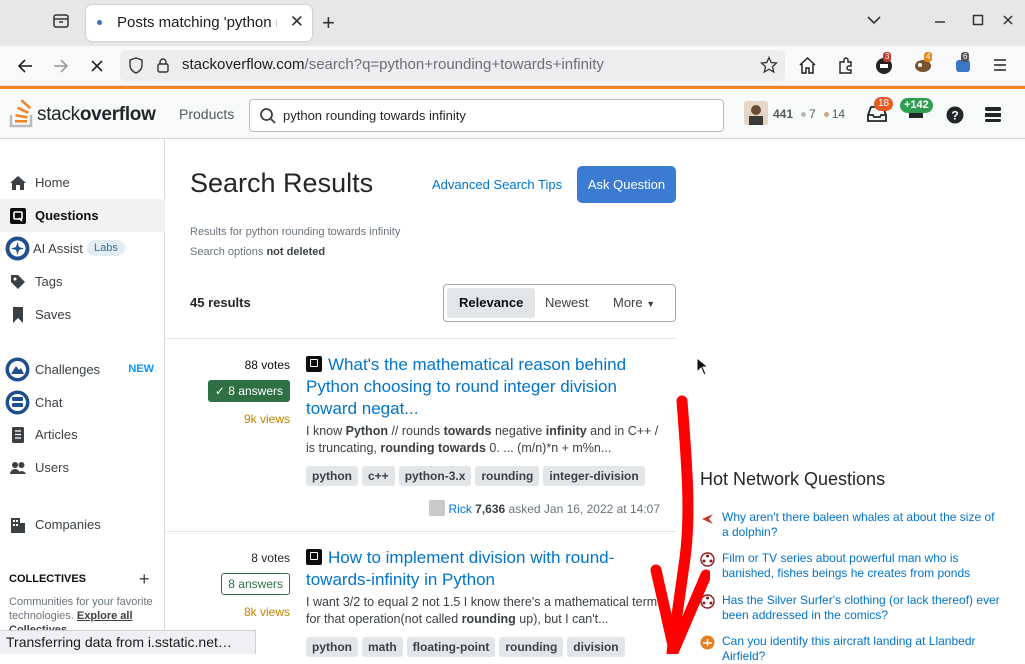 The width and height of the screenshot is (1025, 664). I want to click on silver-badge-dot, so click(804, 114).